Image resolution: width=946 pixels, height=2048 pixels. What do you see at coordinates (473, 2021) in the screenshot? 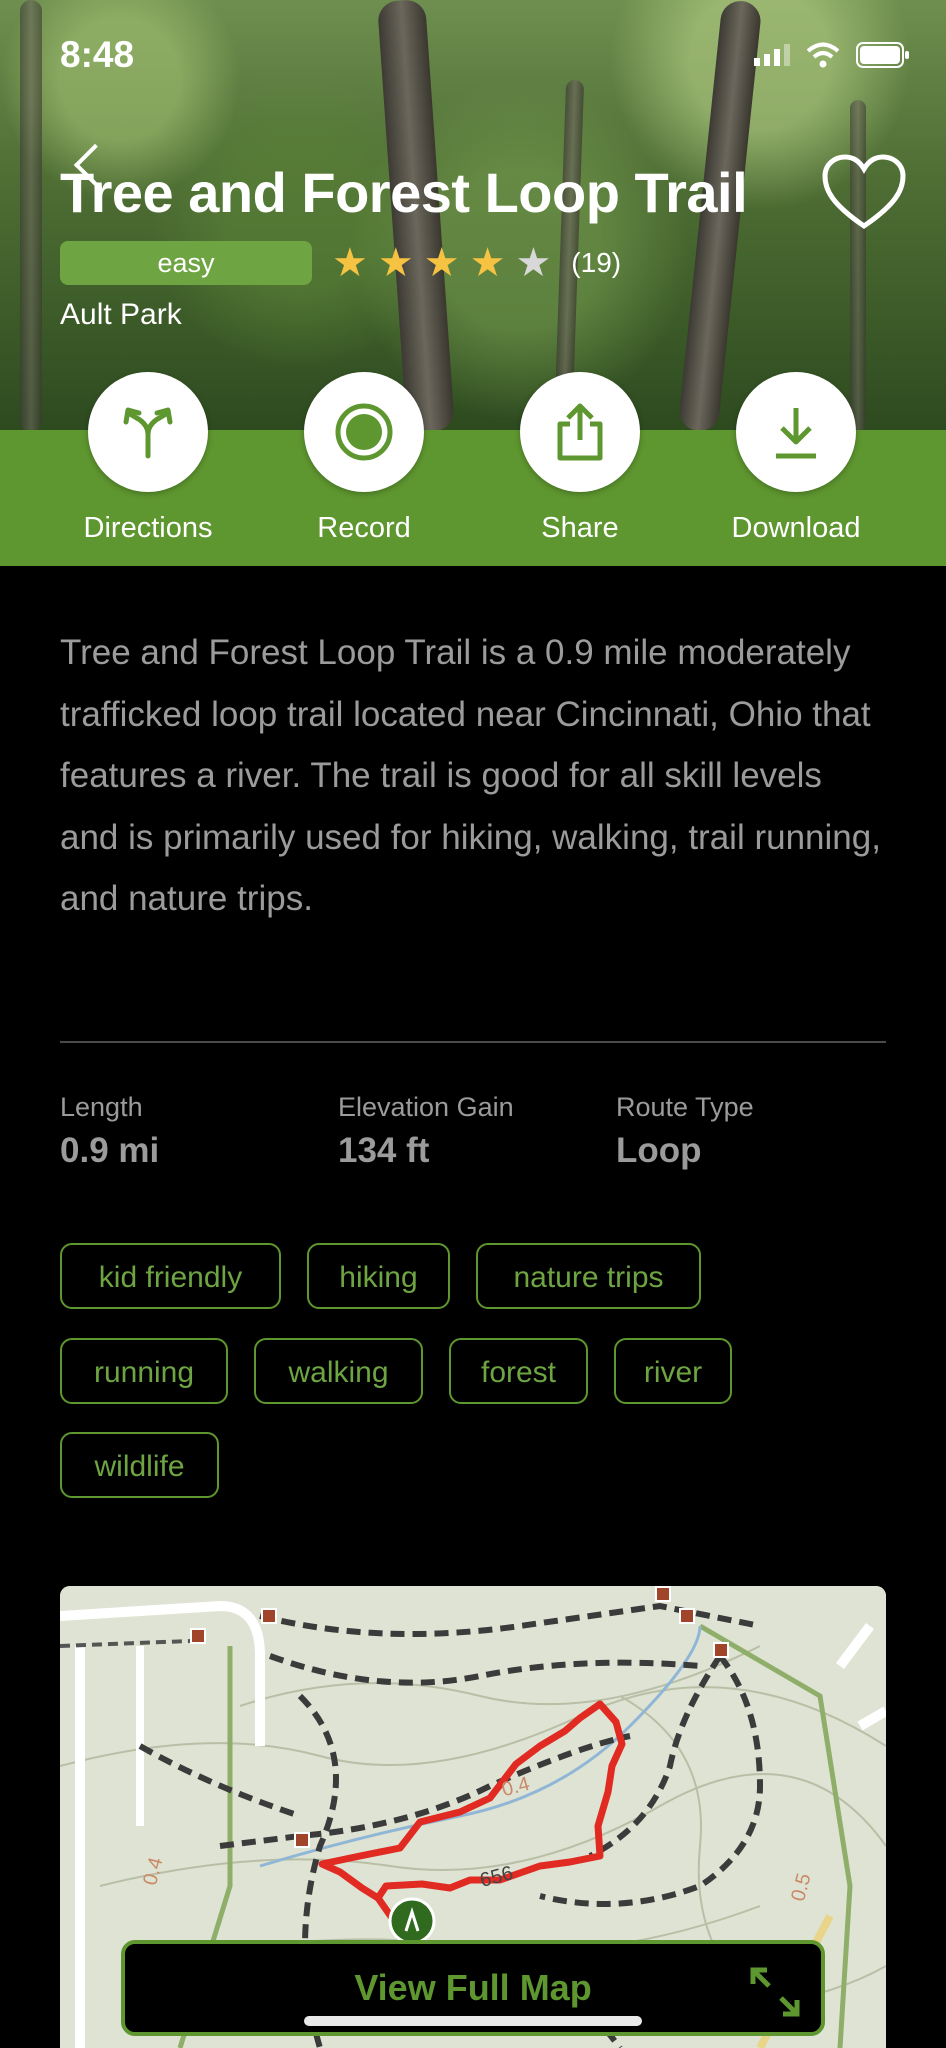
I see `home-indicator` at bounding box center [473, 2021].